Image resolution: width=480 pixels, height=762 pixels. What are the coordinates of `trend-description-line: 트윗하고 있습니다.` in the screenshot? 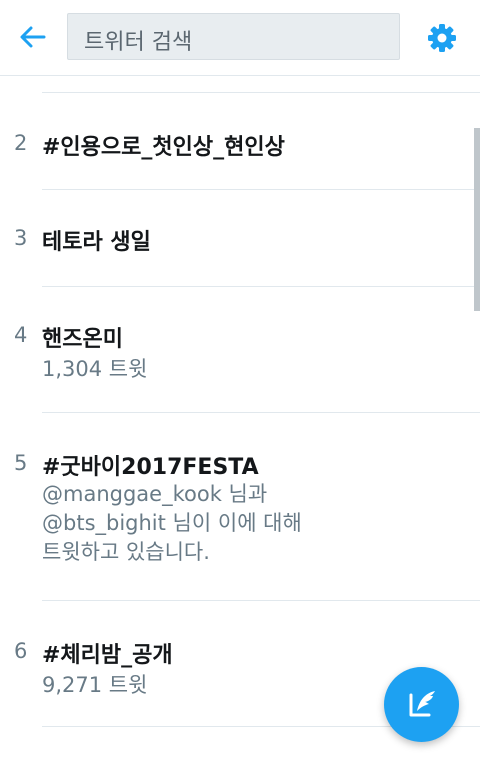 It's located at (126, 552).